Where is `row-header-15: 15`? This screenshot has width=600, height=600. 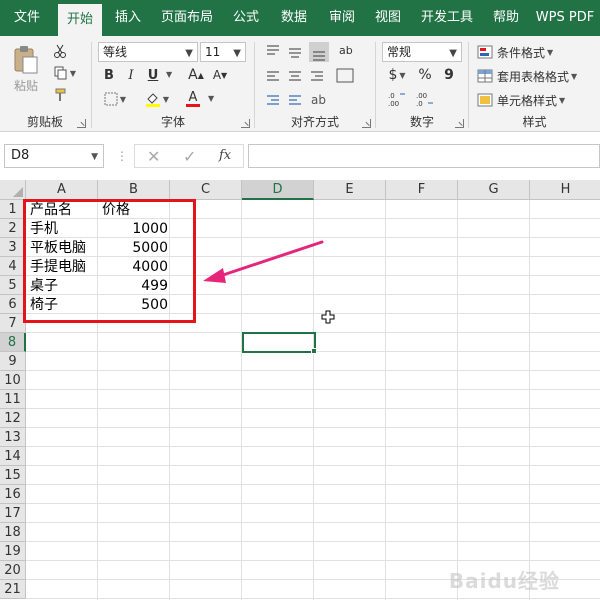 row-header-15: 15 is located at coordinates (13, 475).